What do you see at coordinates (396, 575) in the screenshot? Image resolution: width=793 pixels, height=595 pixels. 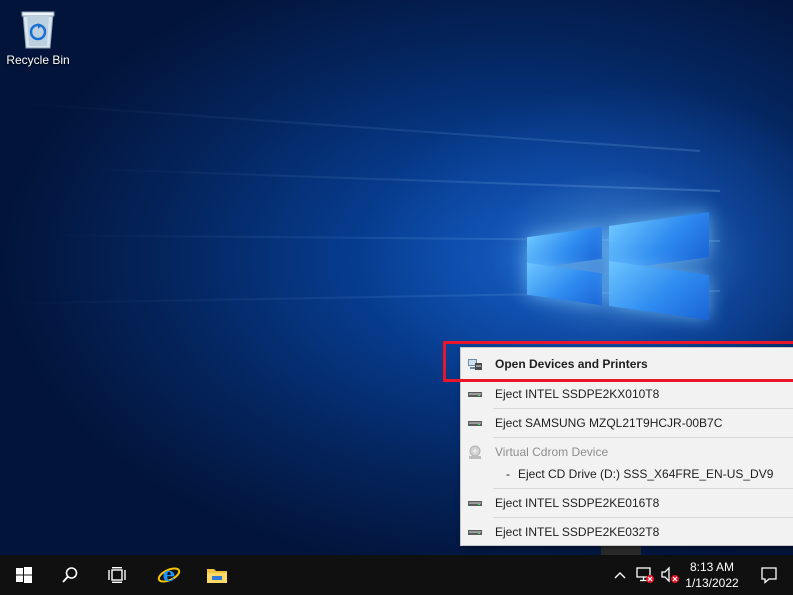 I see `taskbar: e 8:13 AM 1/13/2022` at bounding box center [396, 575].